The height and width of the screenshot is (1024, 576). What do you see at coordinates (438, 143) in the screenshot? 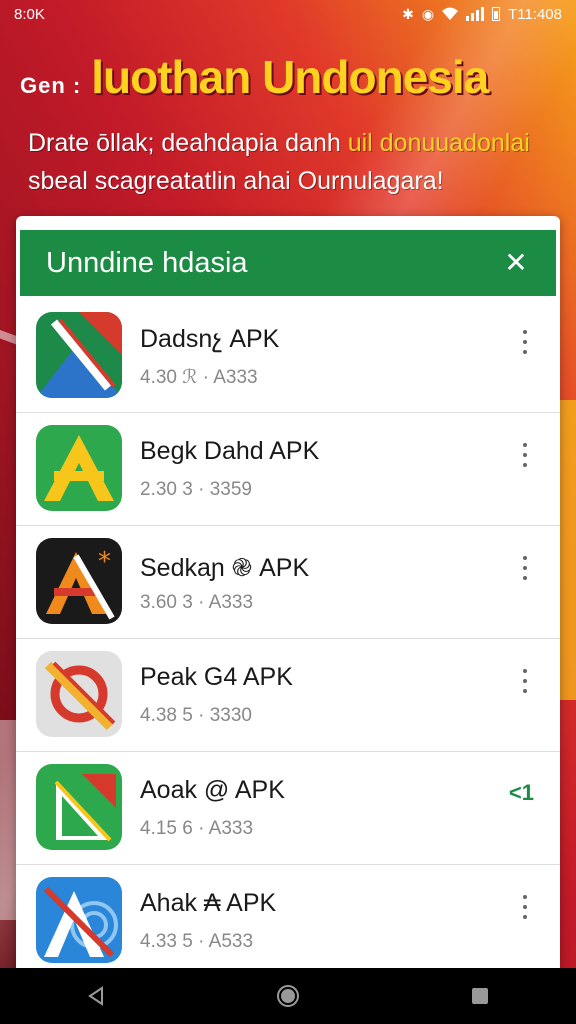
I see `banner-subtitle-highlight: uil donuuadonlai` at bounding box center [438, 143].